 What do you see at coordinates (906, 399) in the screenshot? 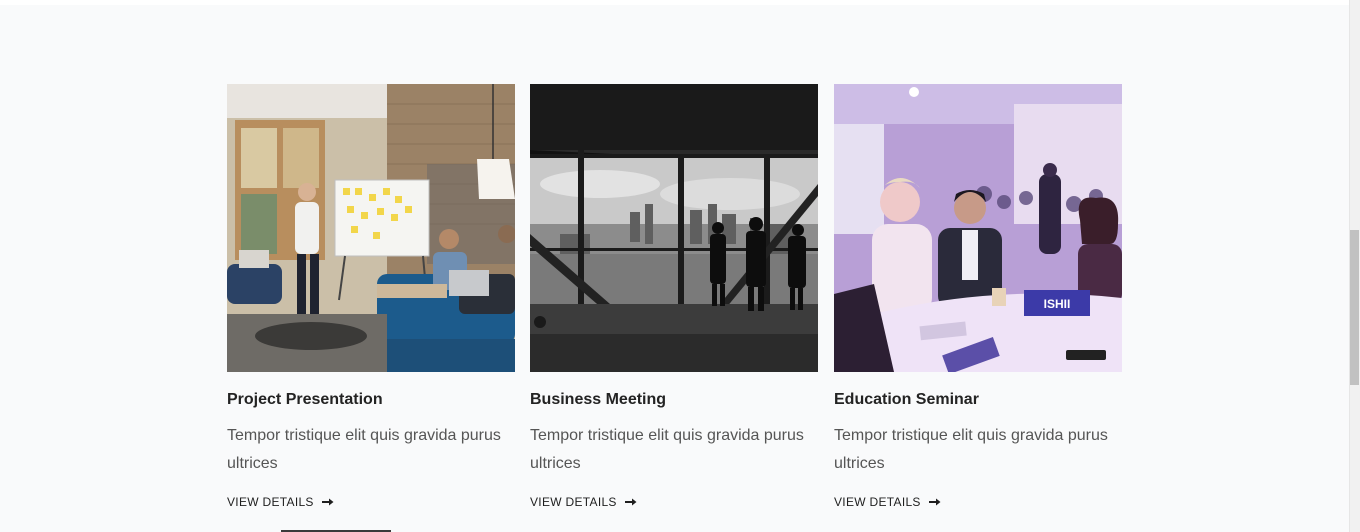
I see `card-title: Education Seminar` at bounding box center [906, 399].